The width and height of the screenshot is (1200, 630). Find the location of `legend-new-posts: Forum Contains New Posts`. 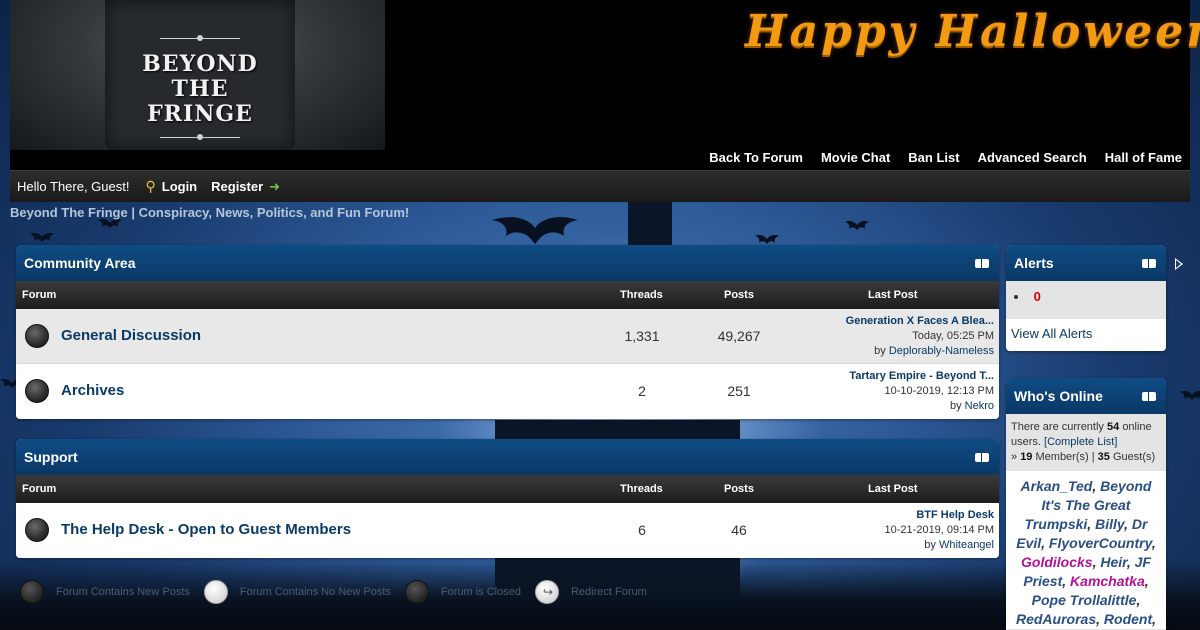

legend-new-posts: Forum Contains New Posts is located at coordinates (105, 592).